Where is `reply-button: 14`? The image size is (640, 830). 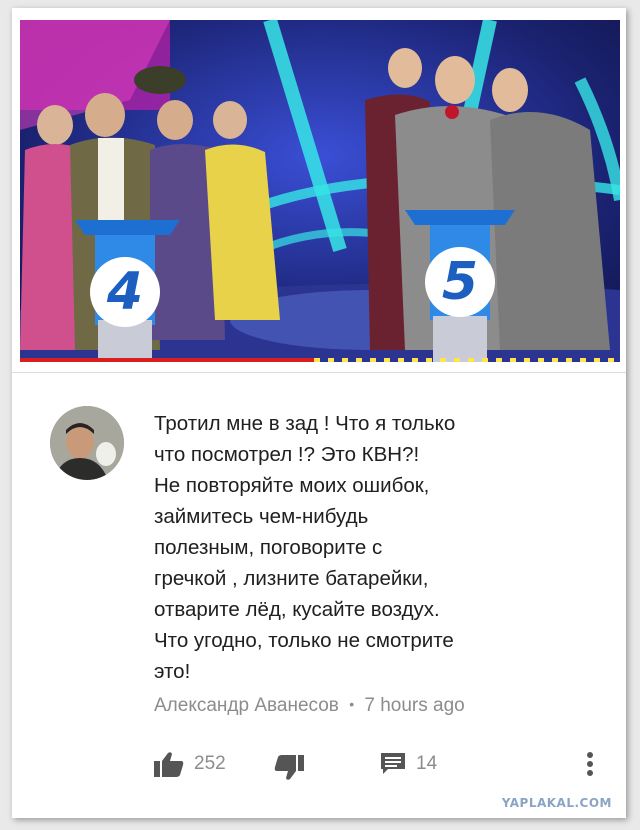 reply-button: 14 is located at coordinates (408, 764).